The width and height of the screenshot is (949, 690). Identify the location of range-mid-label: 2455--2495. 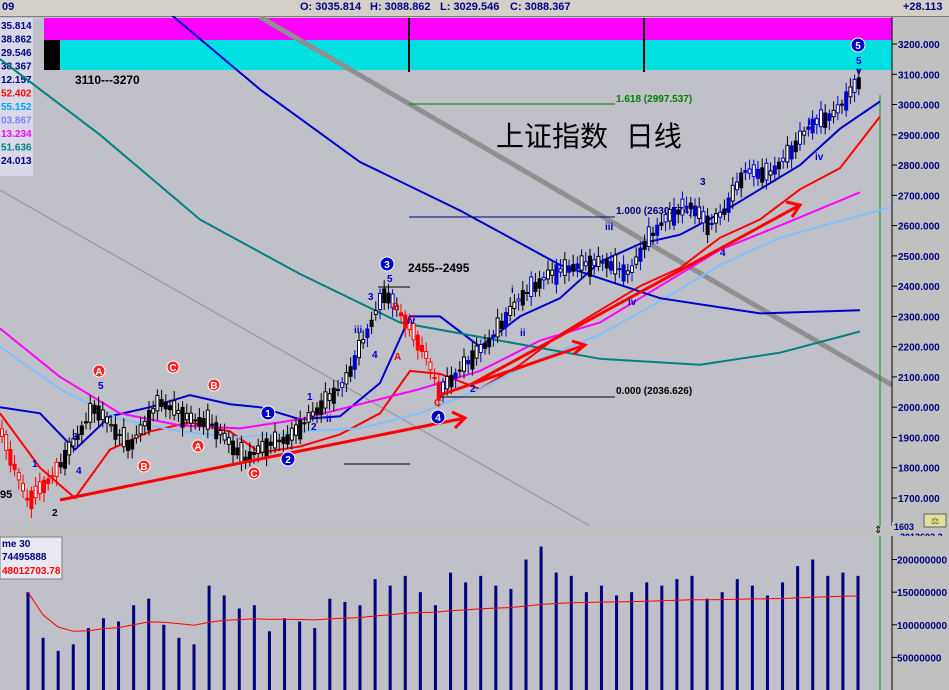
(439, 268).